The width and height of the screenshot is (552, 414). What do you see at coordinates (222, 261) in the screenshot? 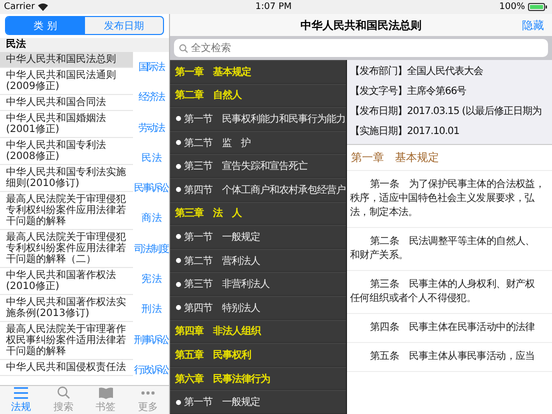
I see `section-label: 第二节 营利法人` at bounding box center [222, 261].